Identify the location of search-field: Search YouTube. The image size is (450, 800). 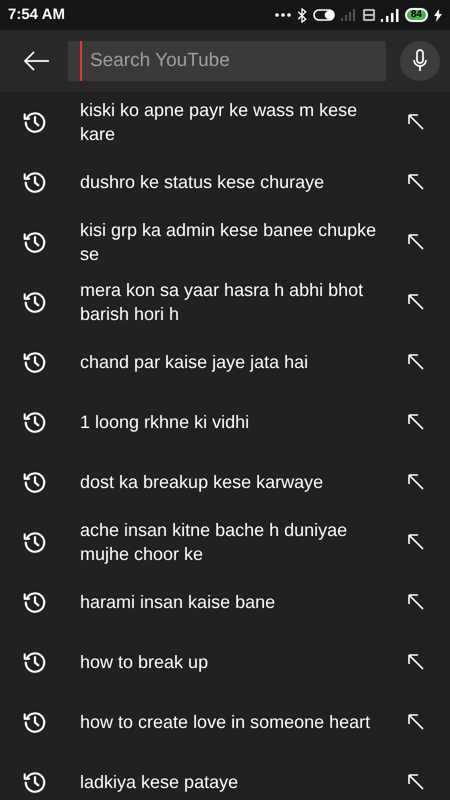
(227, 61).